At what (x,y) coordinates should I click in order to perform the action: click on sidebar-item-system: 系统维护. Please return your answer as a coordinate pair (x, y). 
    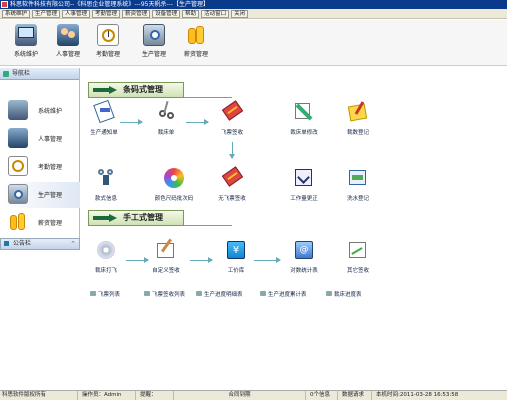
    Looking at the image, I should click on (40, 111).